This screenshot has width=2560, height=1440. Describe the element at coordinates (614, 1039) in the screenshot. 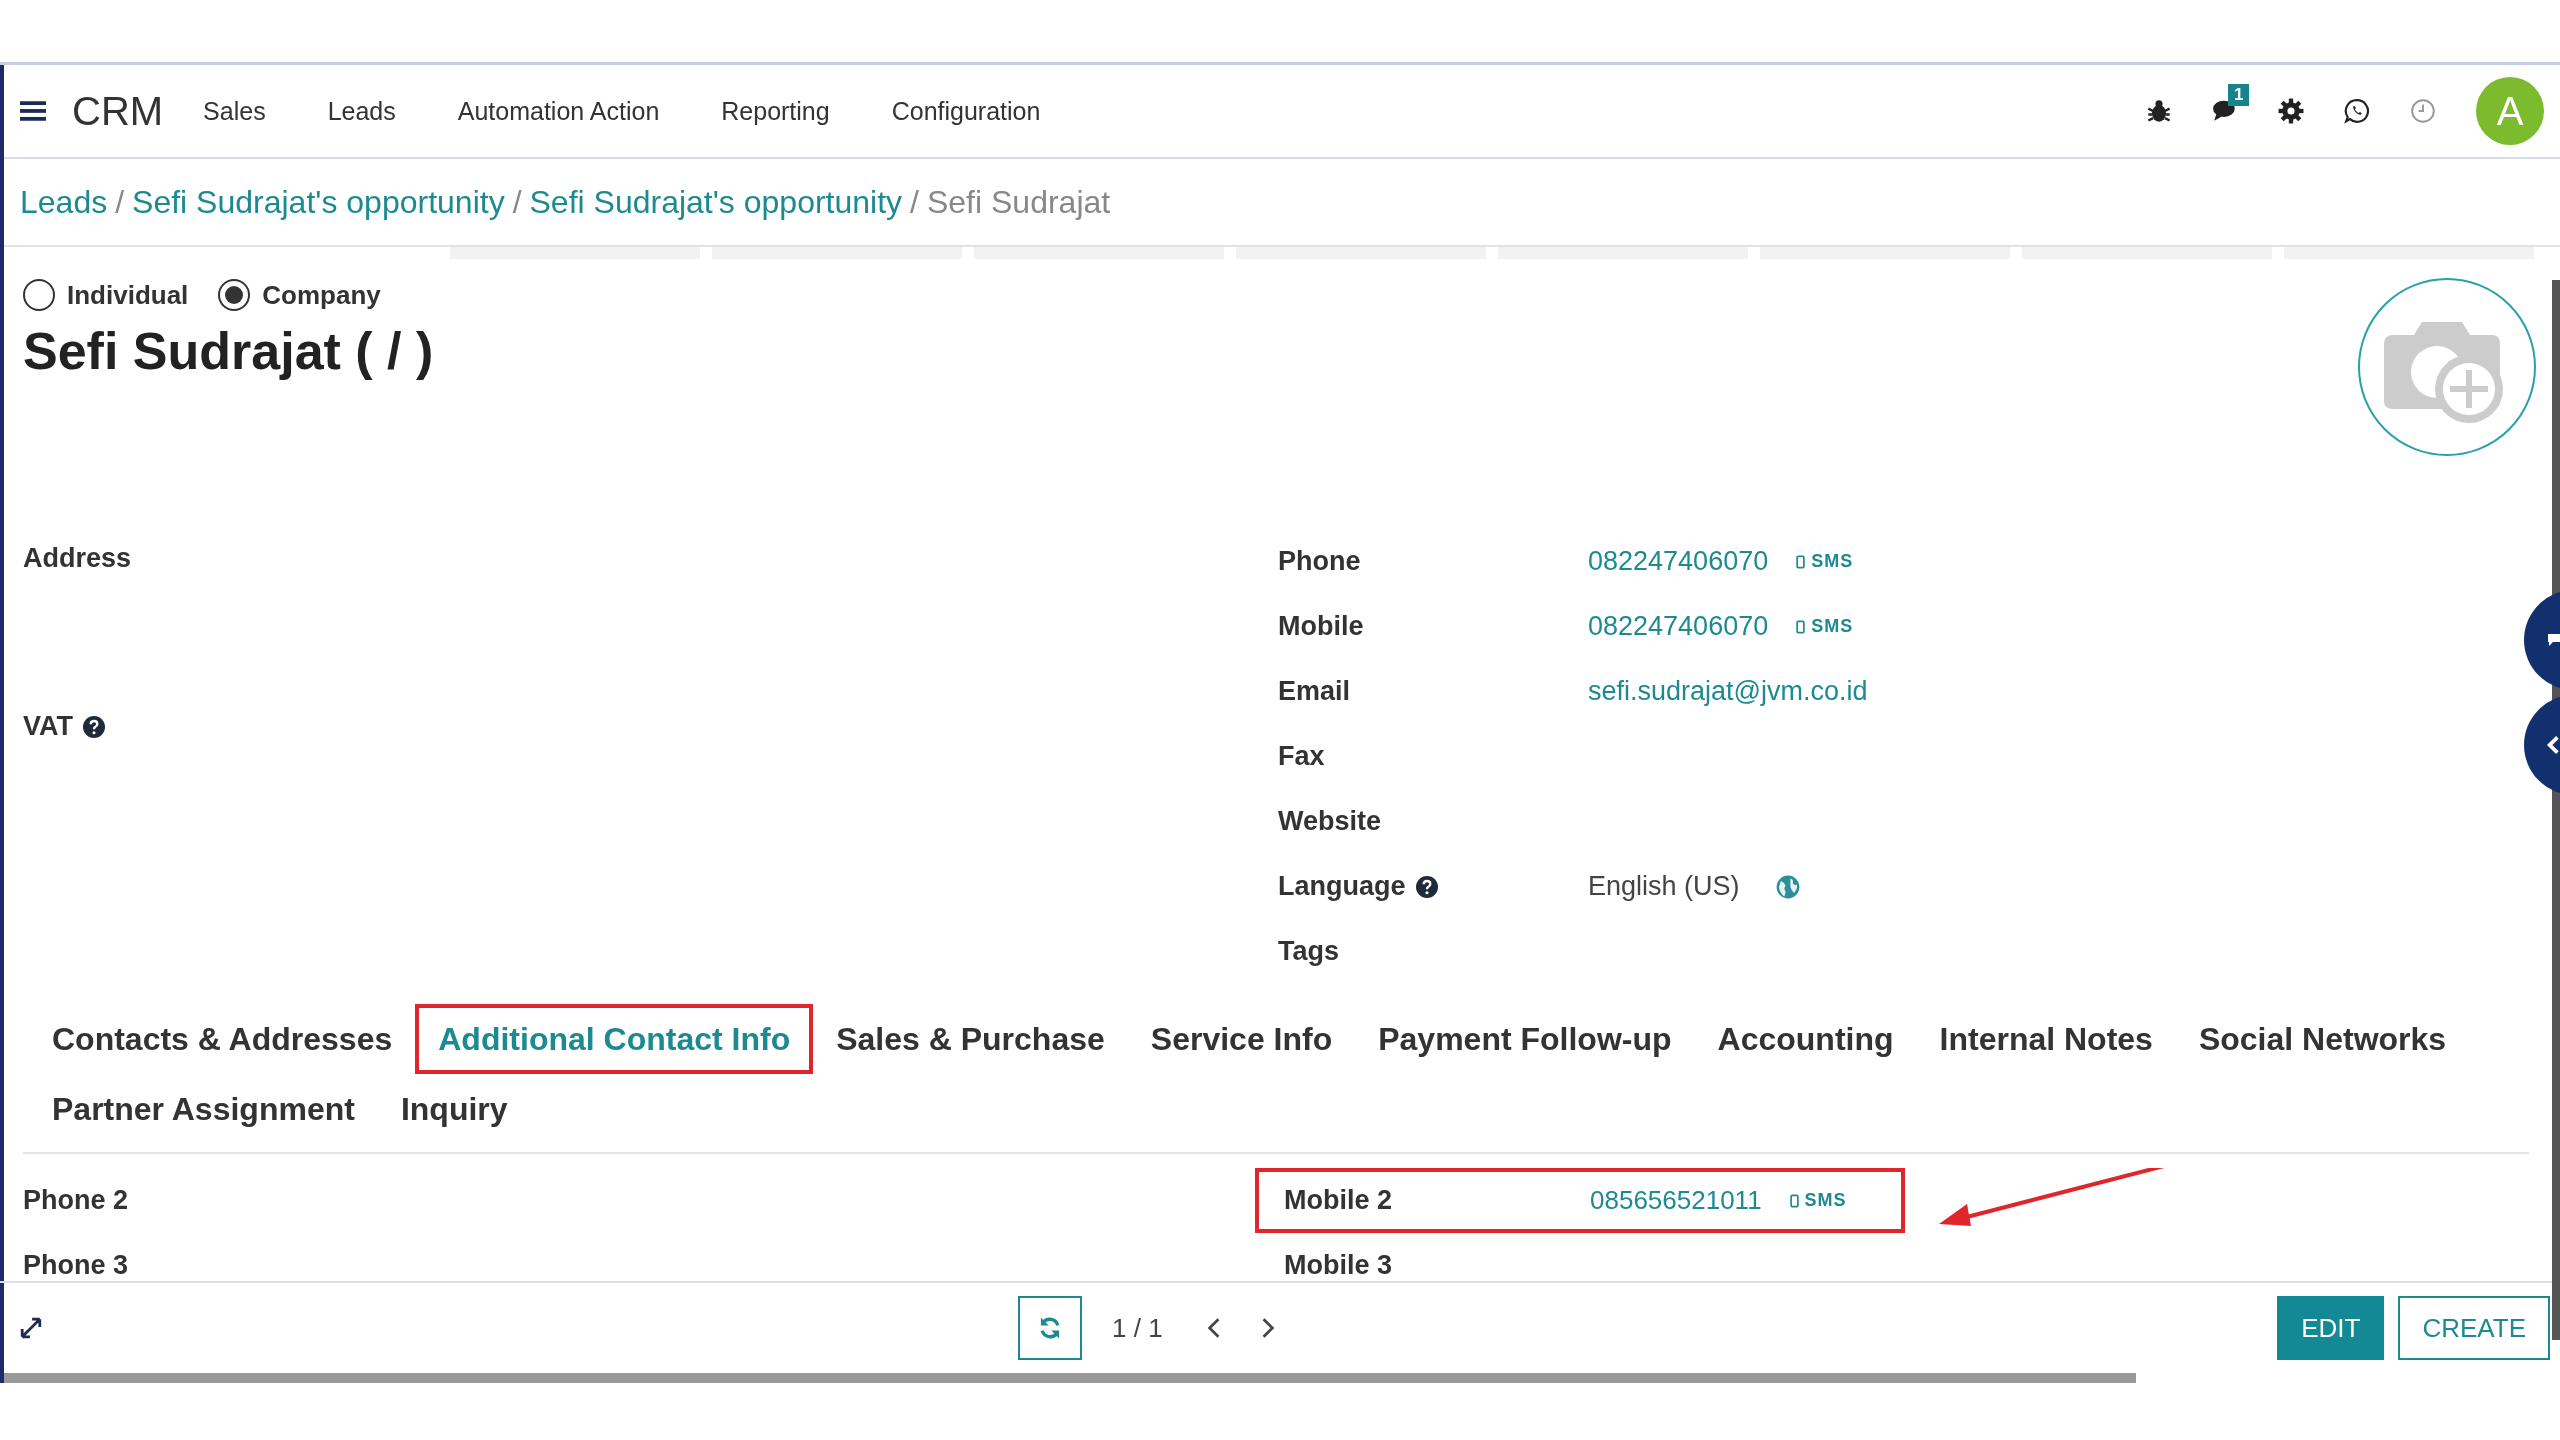

I see `tab: Additional Contact Info` at that location.